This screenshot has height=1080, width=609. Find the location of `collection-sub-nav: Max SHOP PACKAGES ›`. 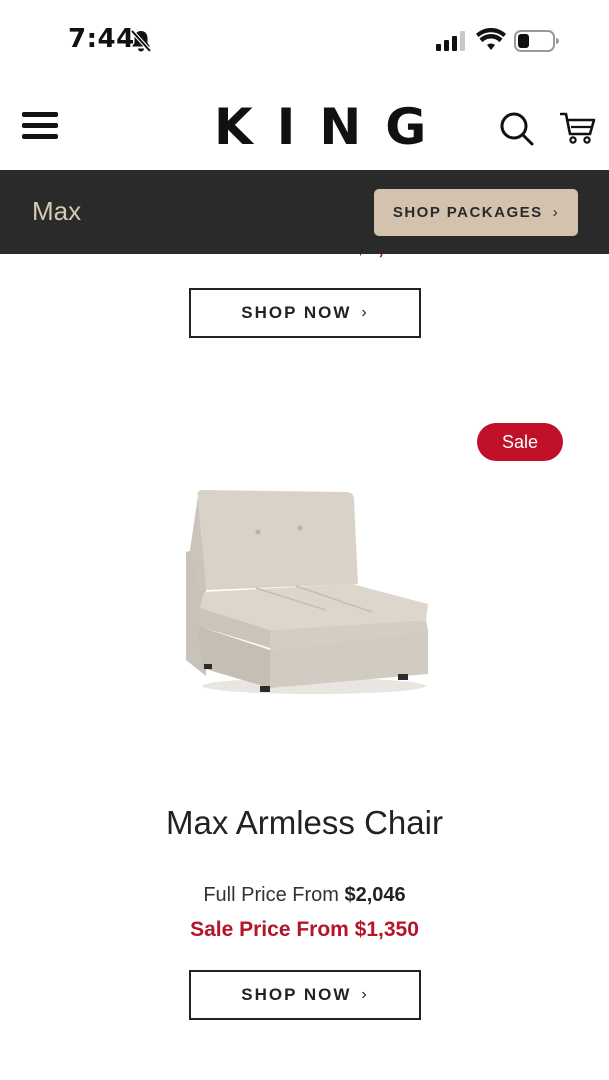

collection-sub-nav: Max SHOP PACKAGES › is located at coordinates (304, 212).